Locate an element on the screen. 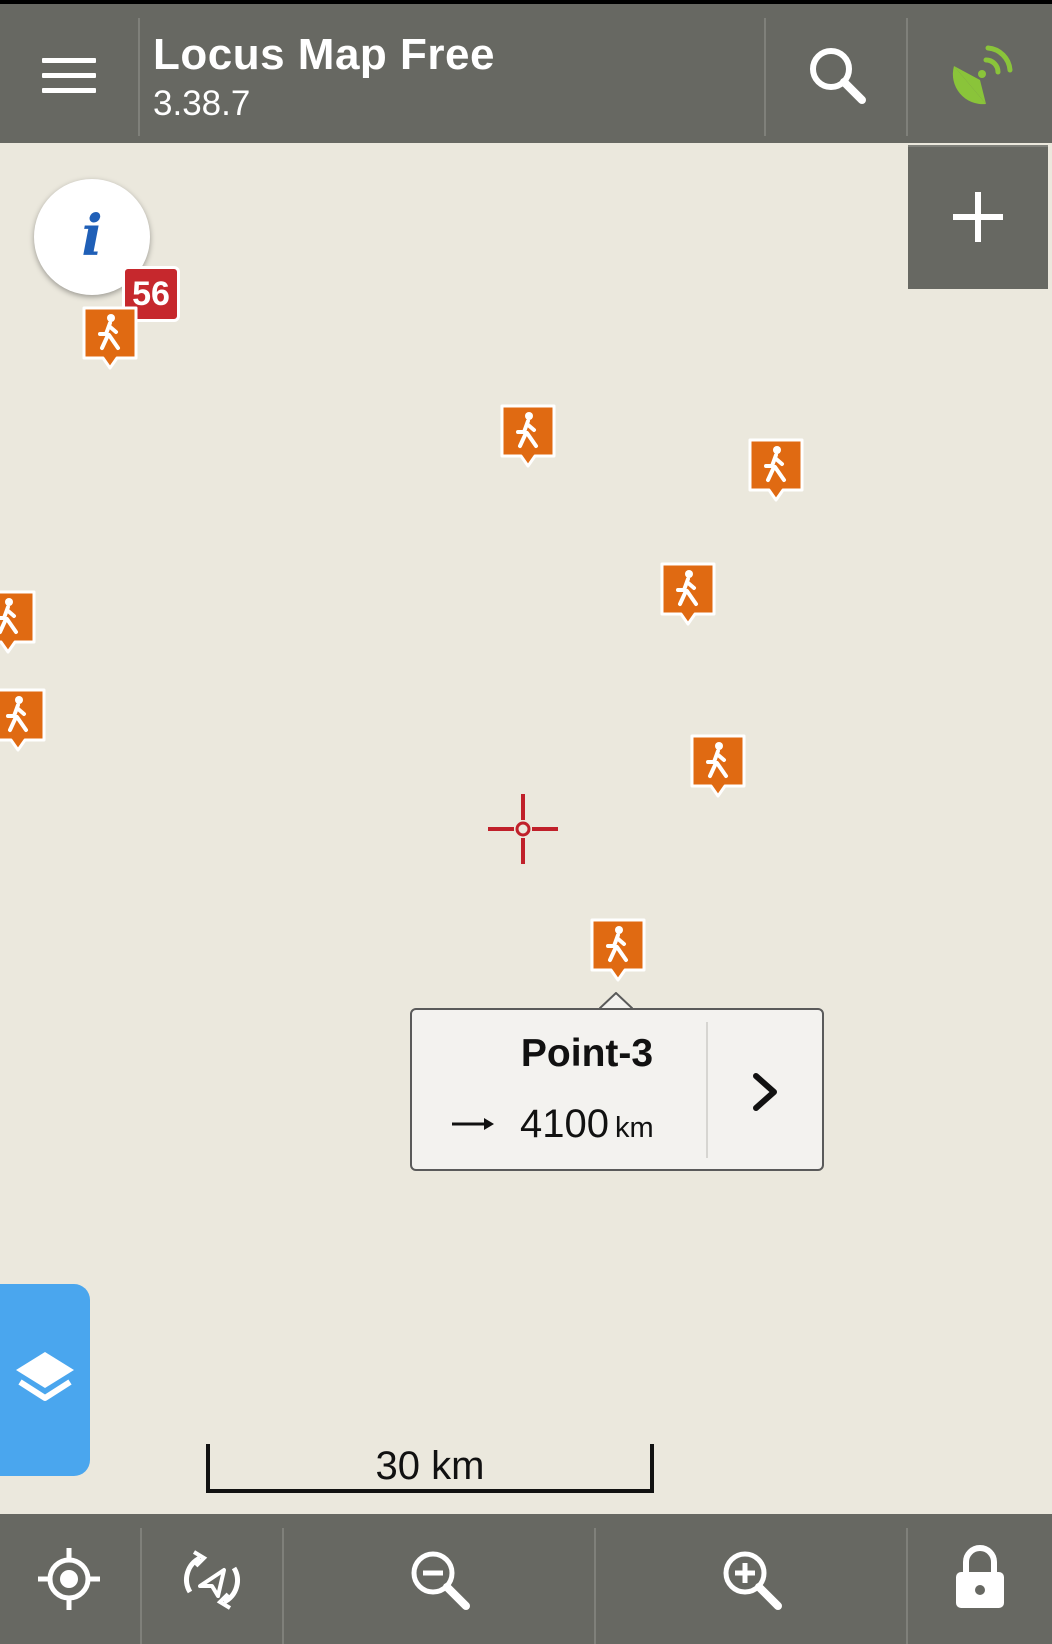  map-rotate-button is located at coordinates (212, 1579).